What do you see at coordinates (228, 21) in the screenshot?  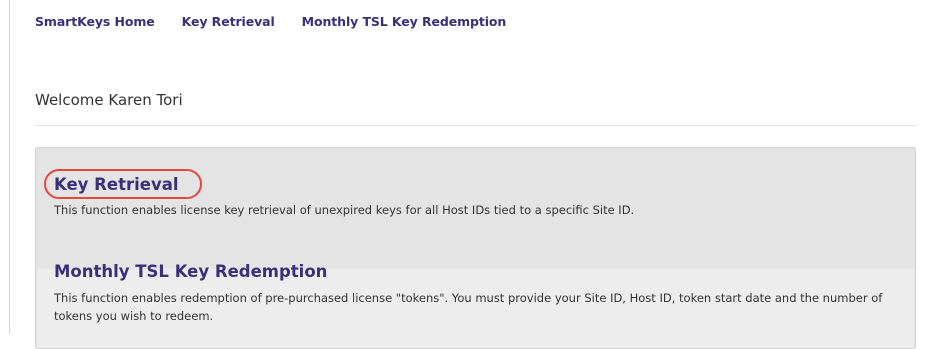 I see `nav-link-key-retrieval: Key Retrieval` at bounding box center [228, 21].